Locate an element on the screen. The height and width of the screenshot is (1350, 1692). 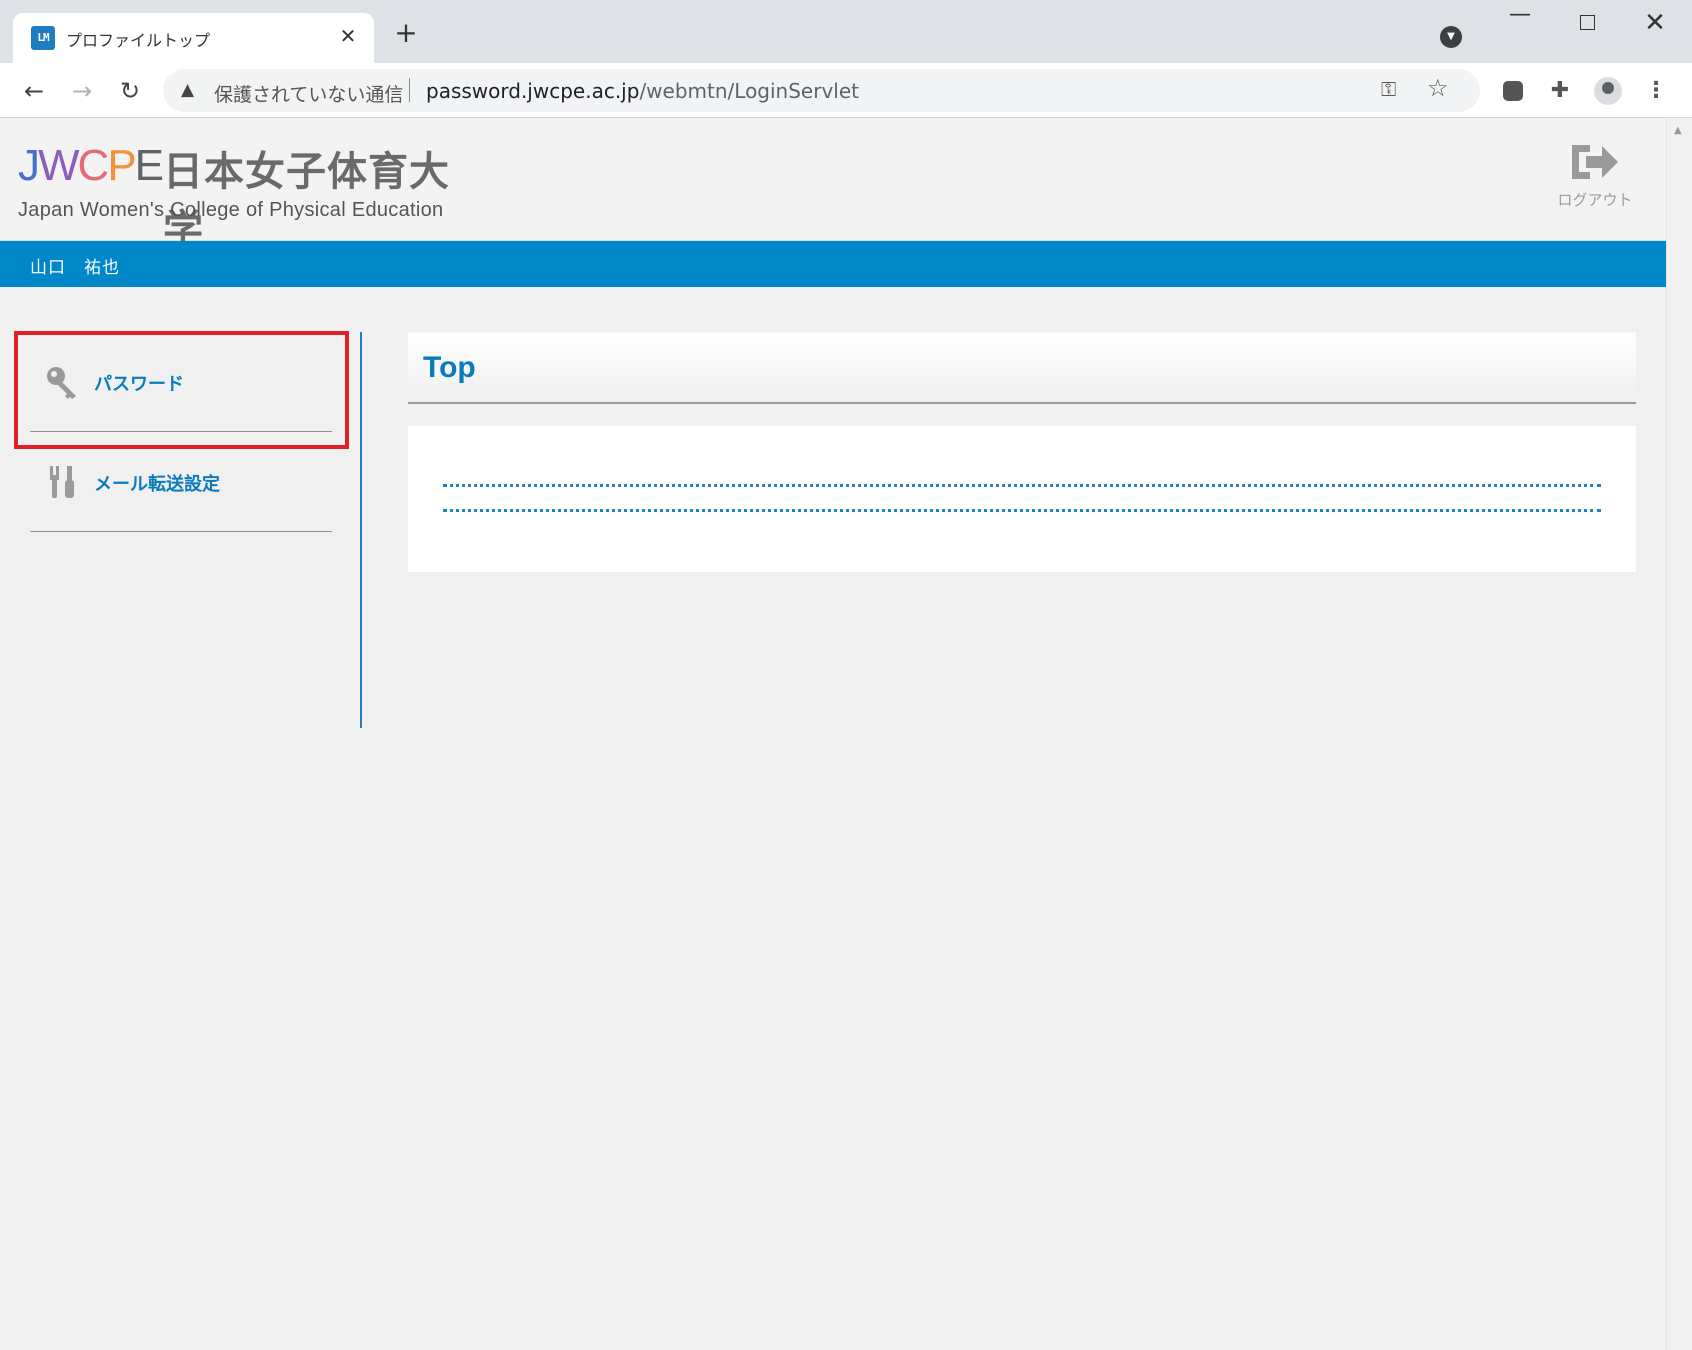
page-title: Top is located at coordinates (449, 367).